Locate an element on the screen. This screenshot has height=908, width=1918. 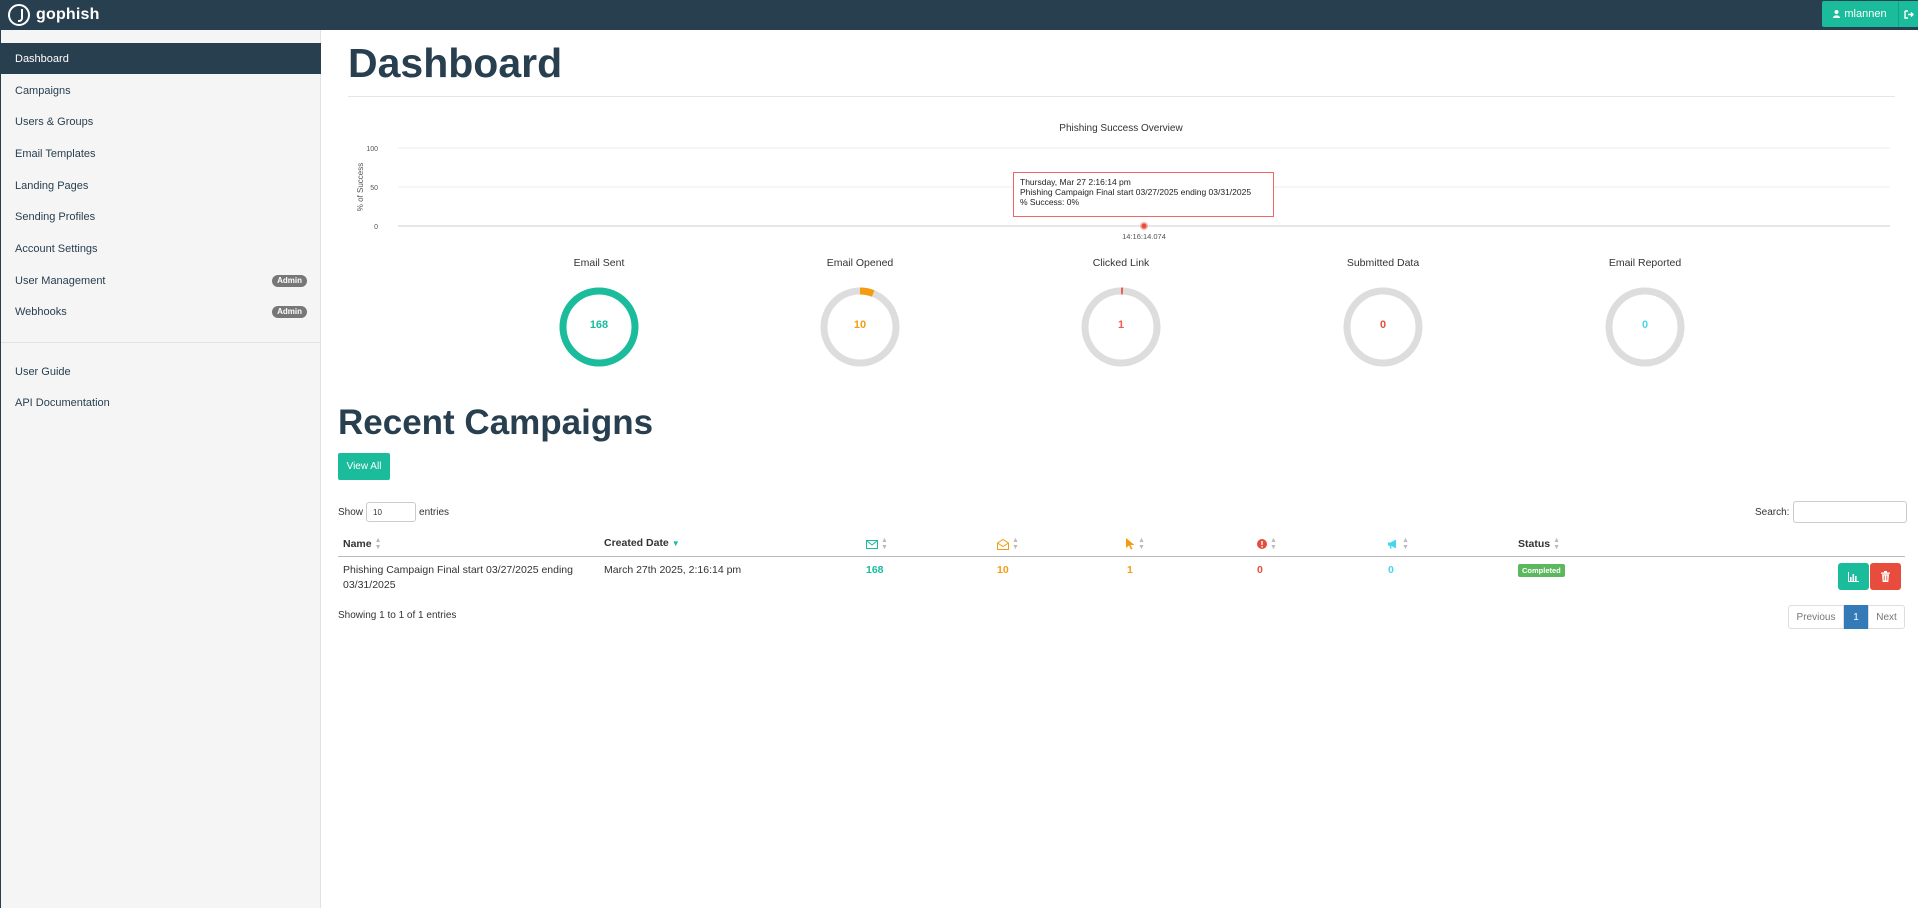
sidebar-item-label: API Documentation is located at coordinates (62, 402).